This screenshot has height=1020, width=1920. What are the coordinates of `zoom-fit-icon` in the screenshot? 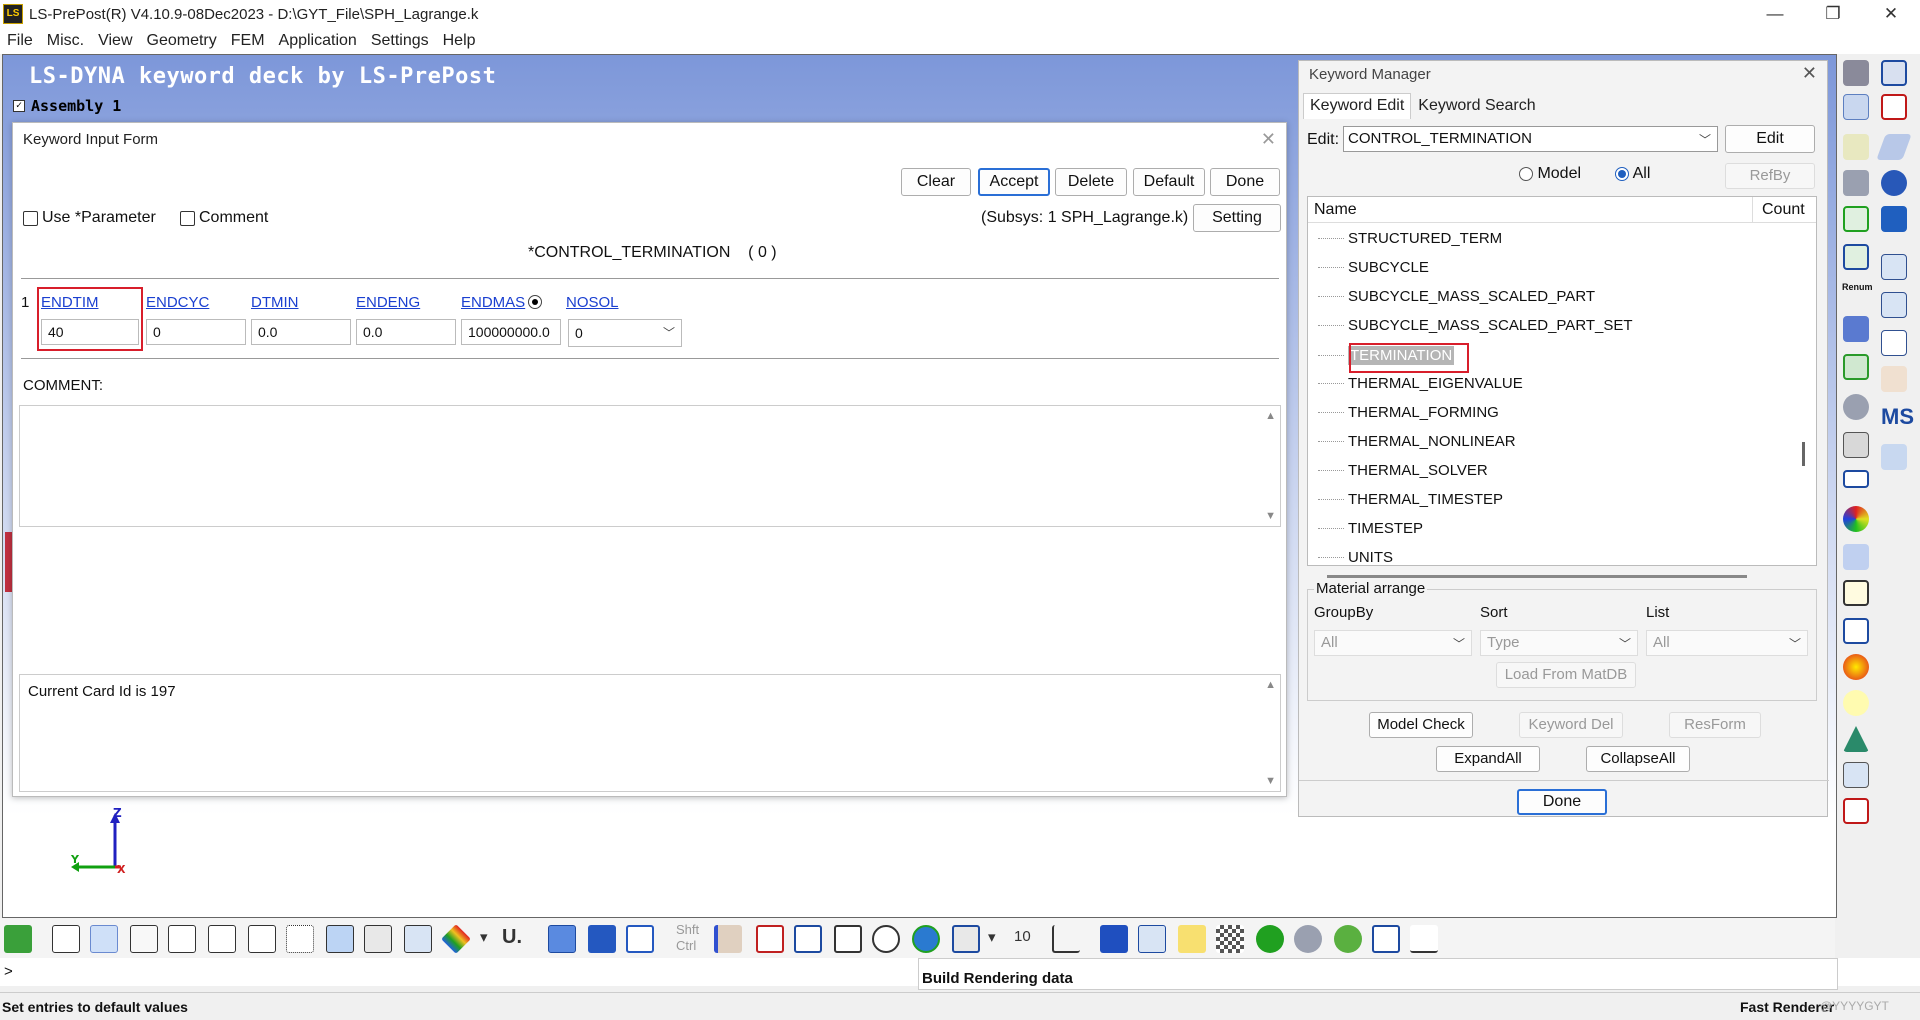 It's located at (848, 939).